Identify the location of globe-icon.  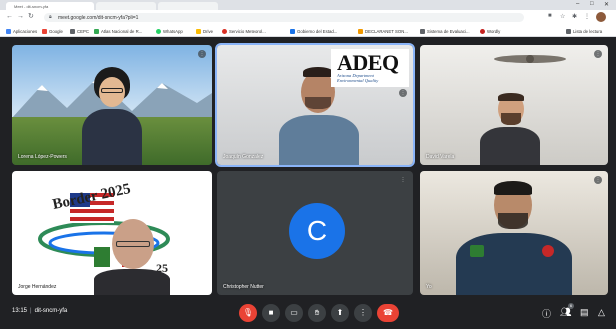
(96, 31).